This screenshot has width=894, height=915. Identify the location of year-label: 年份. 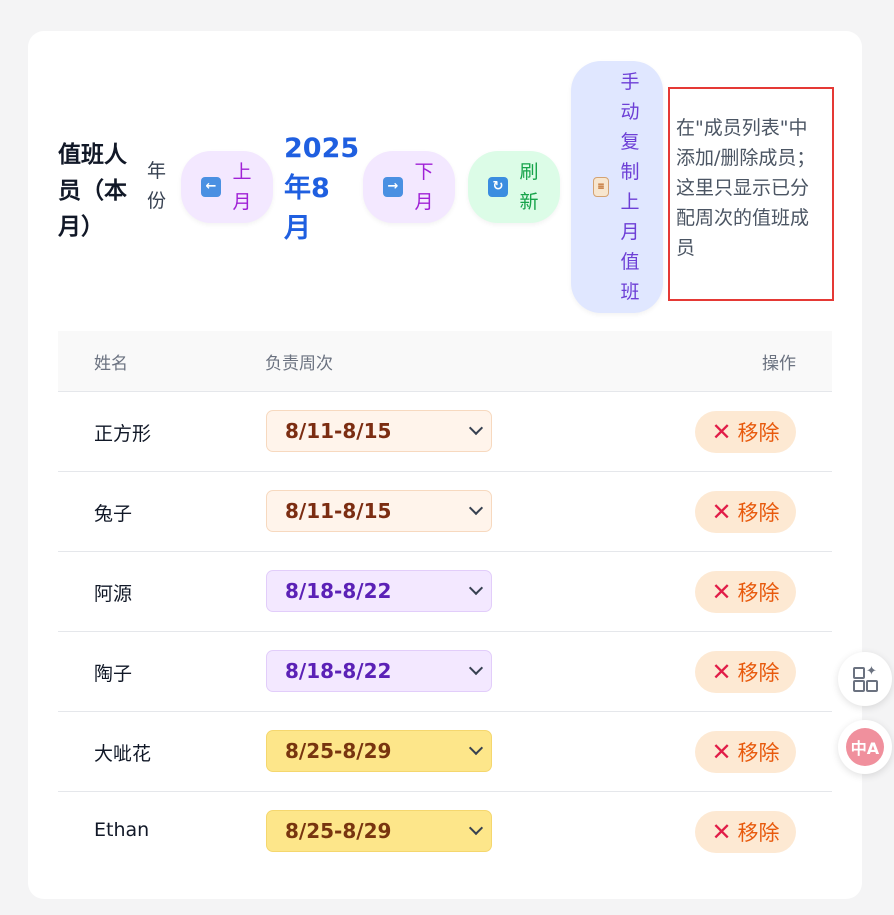
(157, 186).